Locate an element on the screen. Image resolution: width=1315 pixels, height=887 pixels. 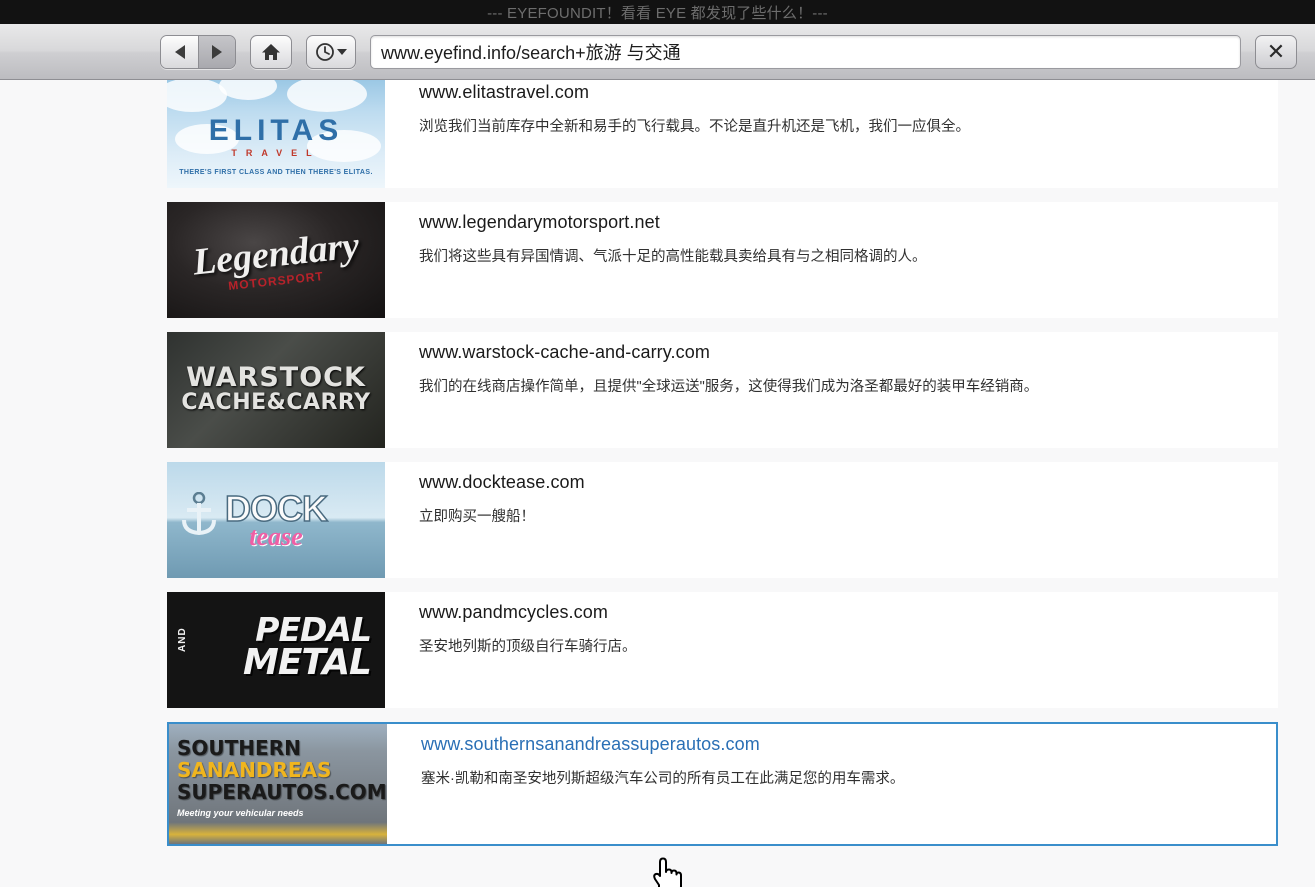
triangle-left-icon is located at coordinates (179, 51).